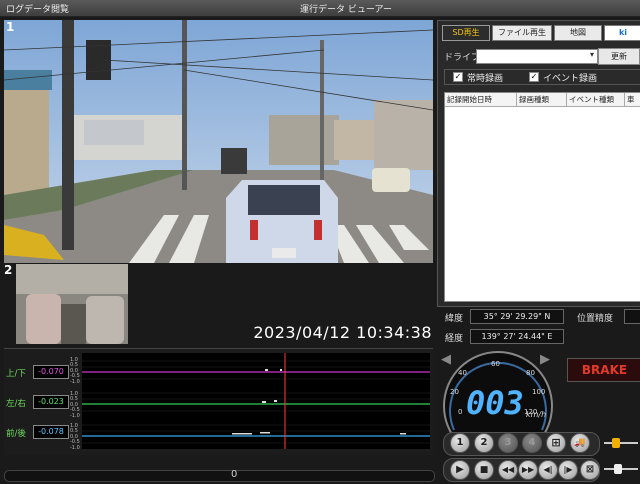 This screenshot has height=484, width=640. I want to click on camera-1-button: 1, so click(460, 443).